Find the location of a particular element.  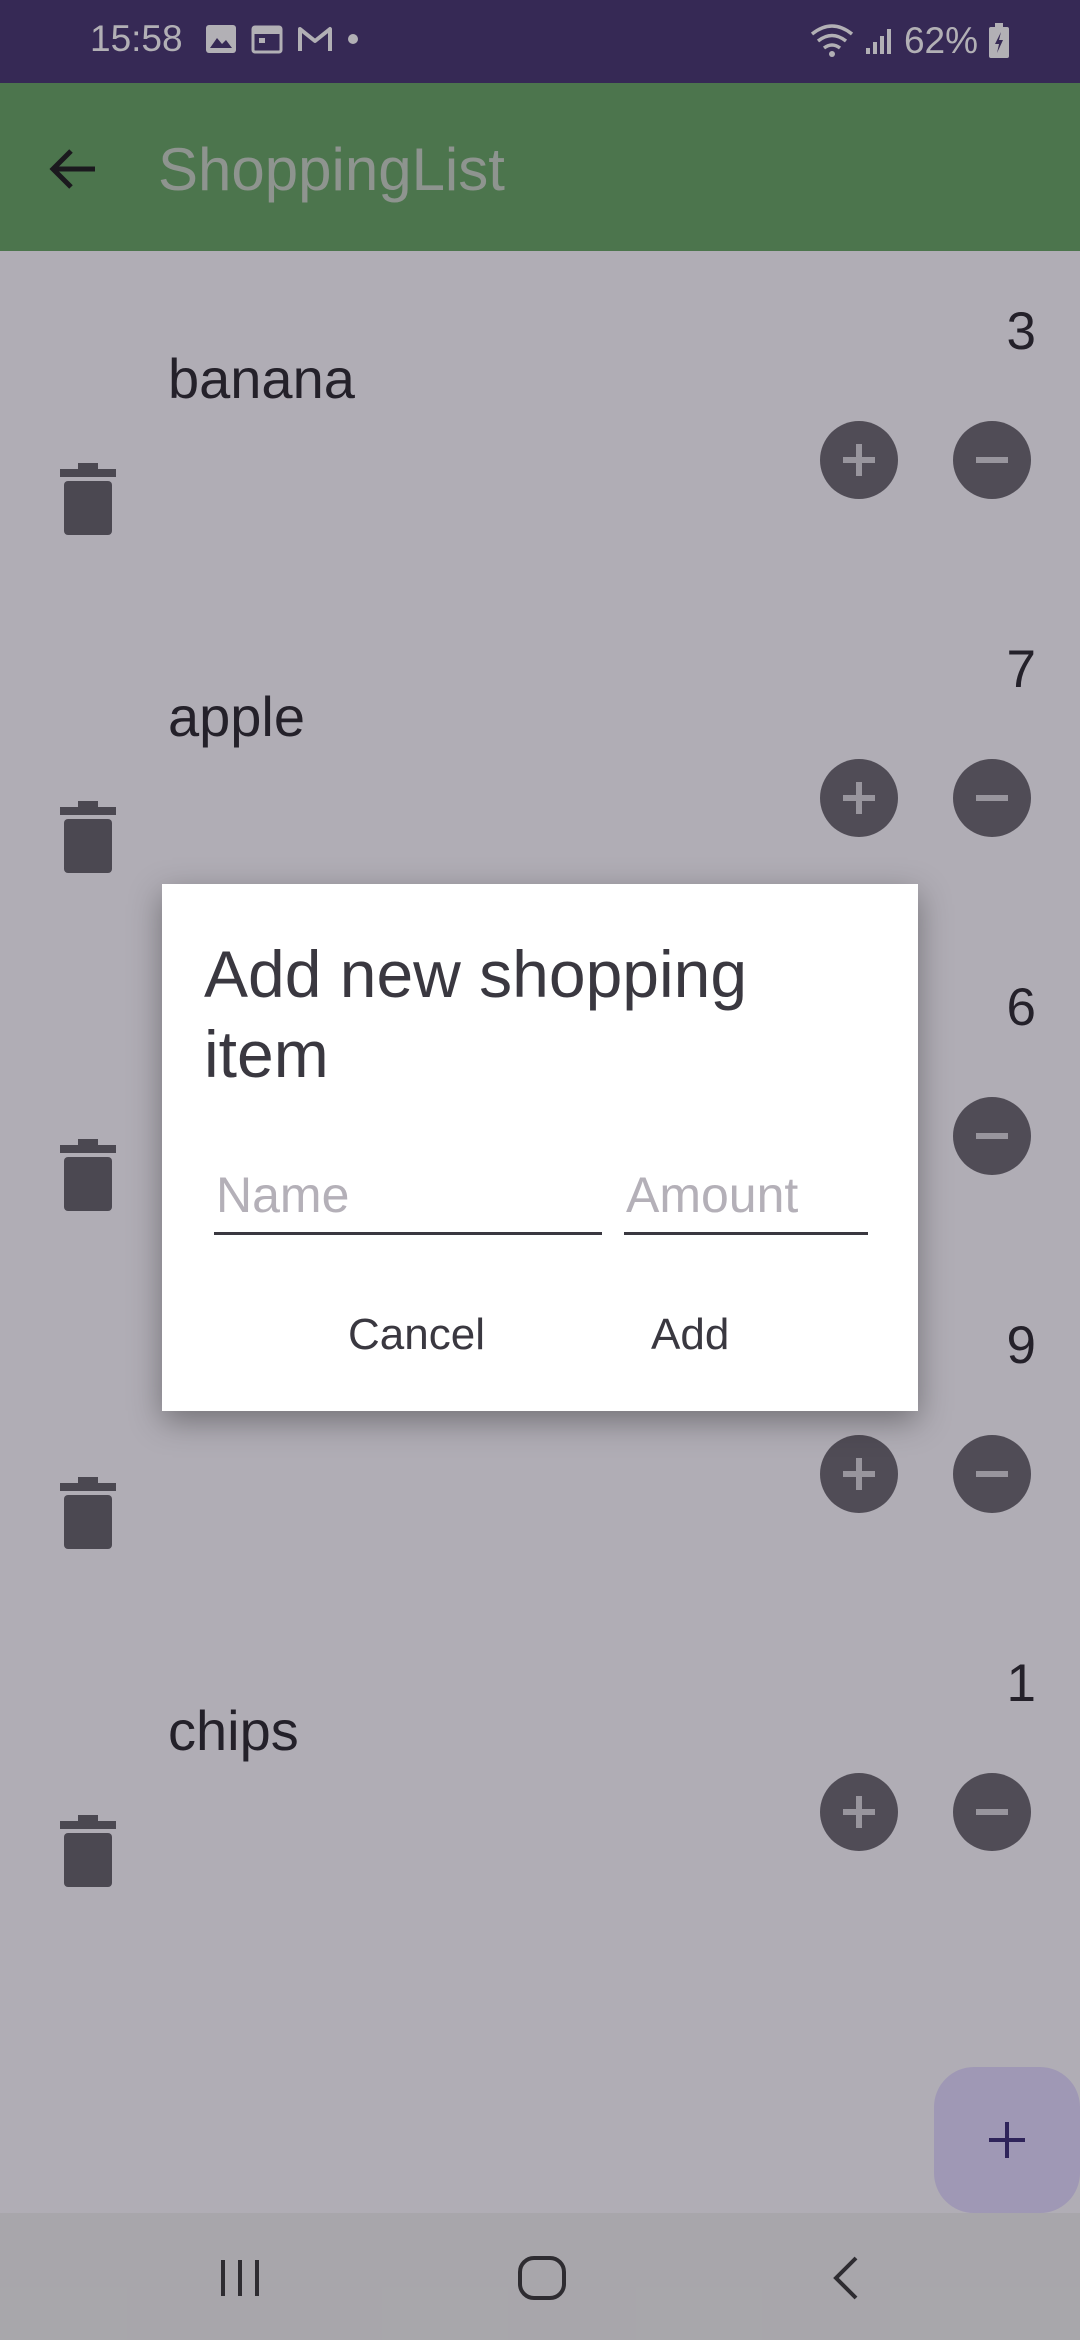

cancel-button: Cancel is located at coordinates (416, 1335).